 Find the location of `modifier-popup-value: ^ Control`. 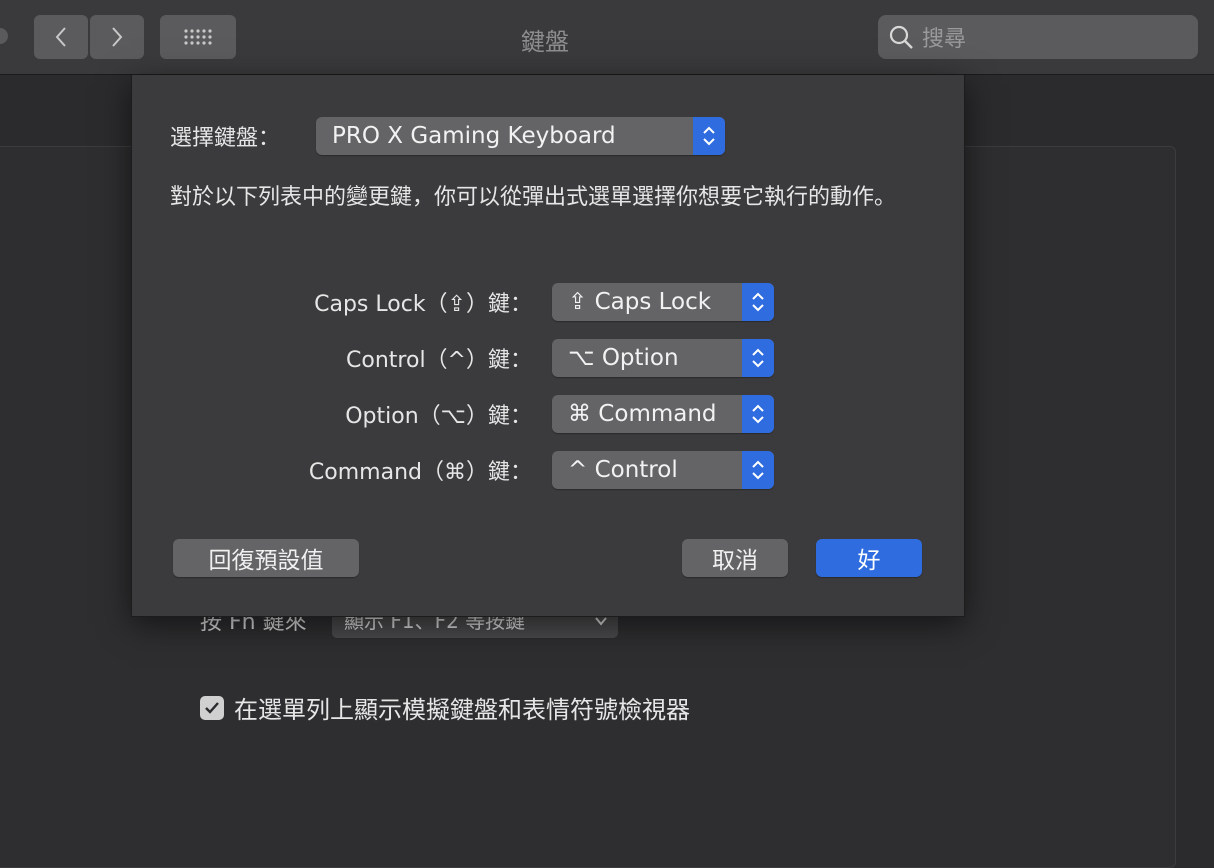

modifier-popup-value: ^ Control is located at coordinates (623, 470).